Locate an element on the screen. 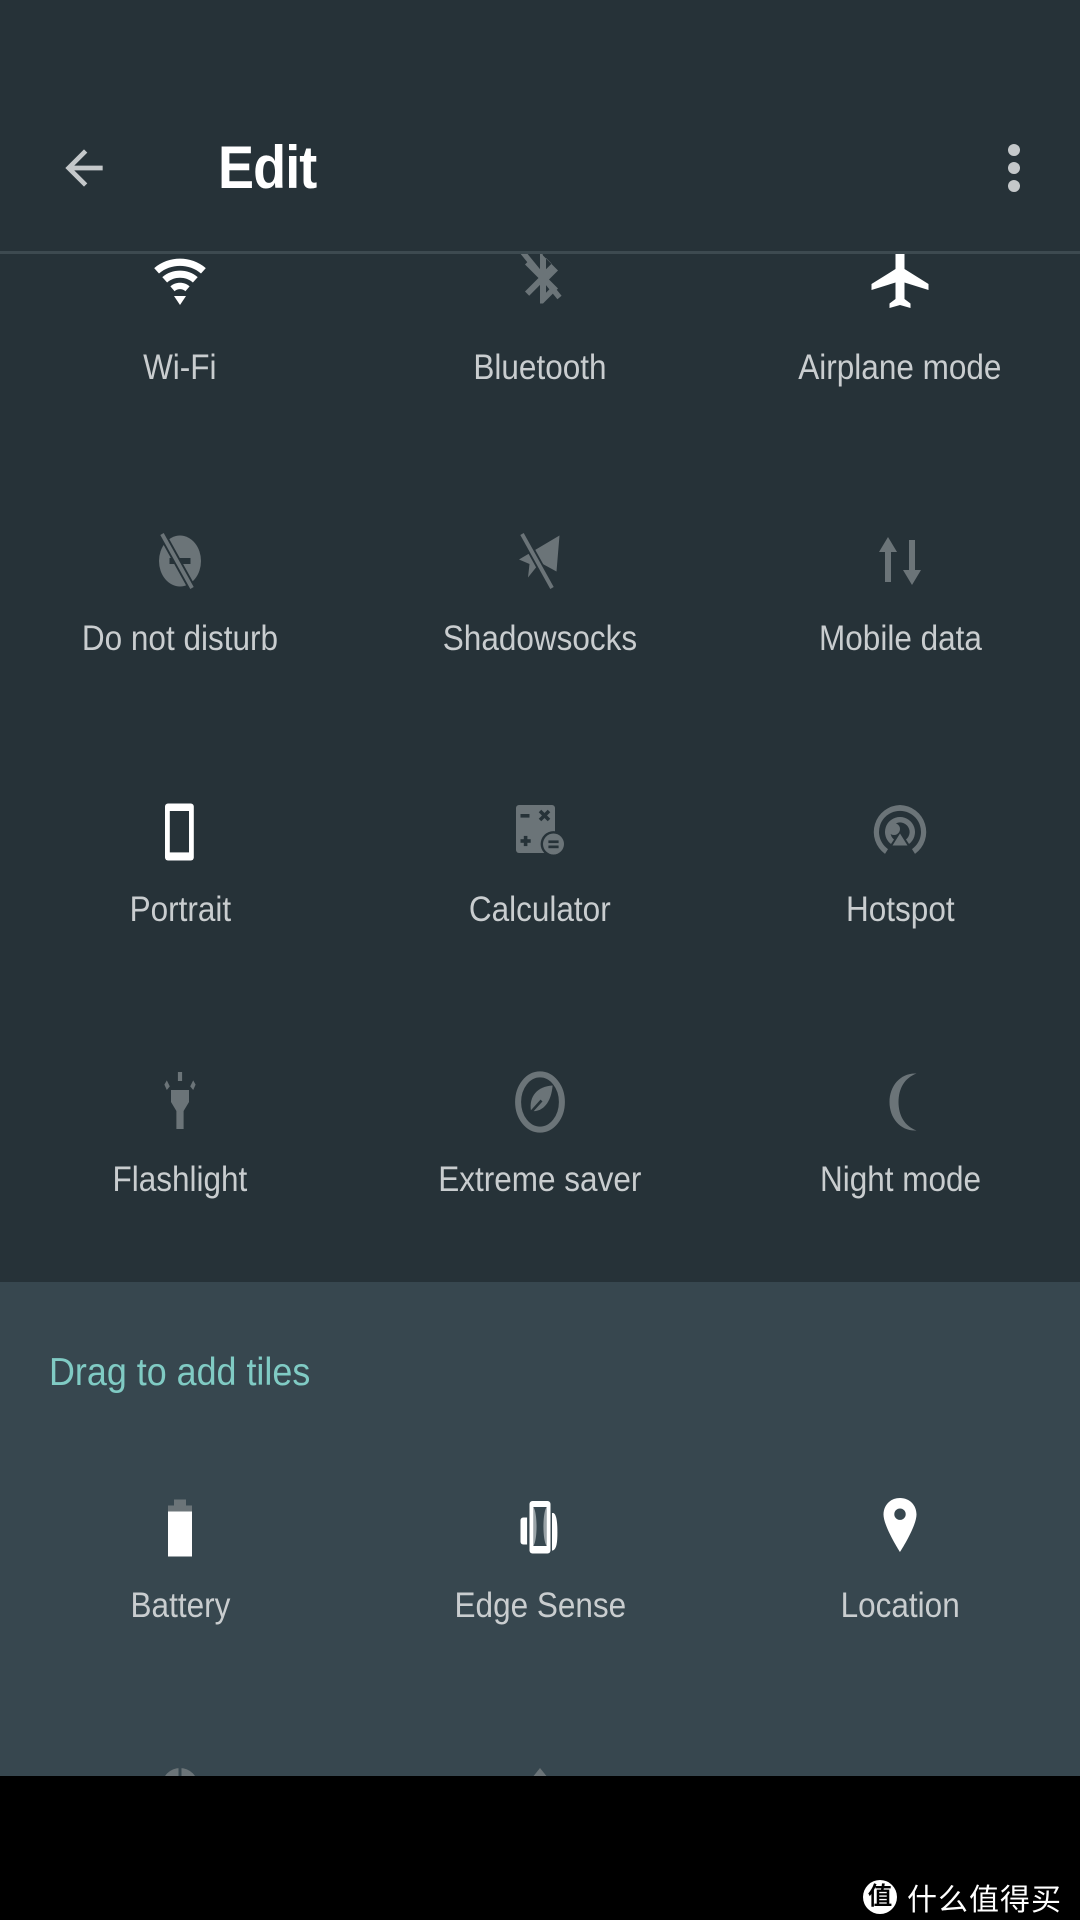 Image resolution: width=1080 pixels, height=1920 pixels. available-tile-location: Location is located at coordinates (900, 1622).